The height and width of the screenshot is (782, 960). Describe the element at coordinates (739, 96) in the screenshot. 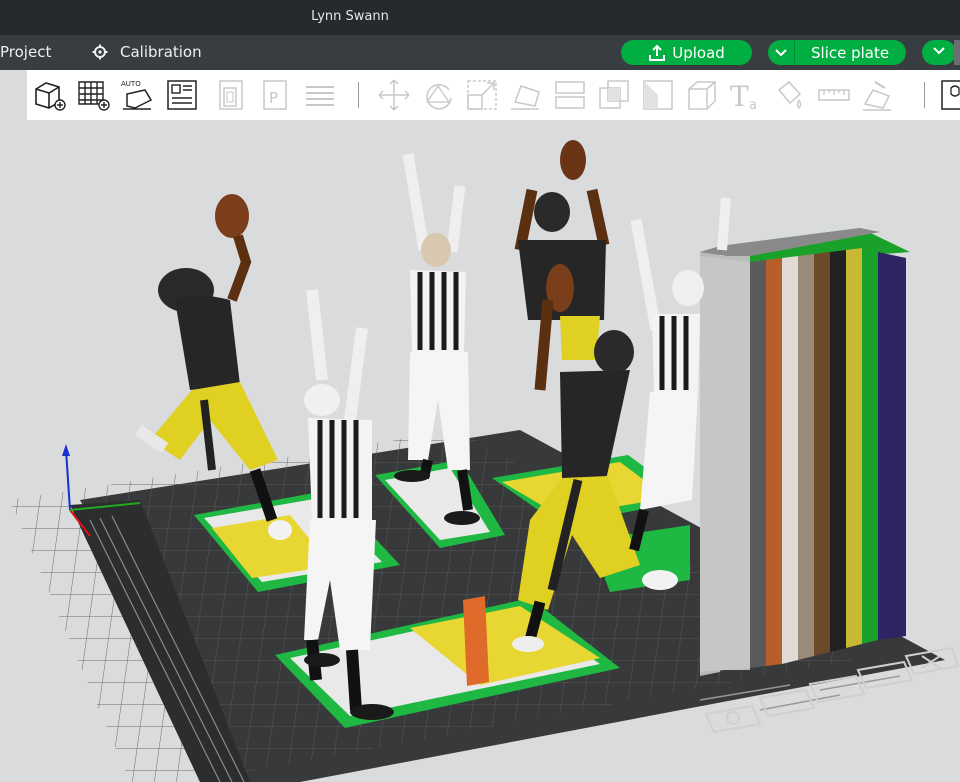

I see `svg-text: T` at that location.